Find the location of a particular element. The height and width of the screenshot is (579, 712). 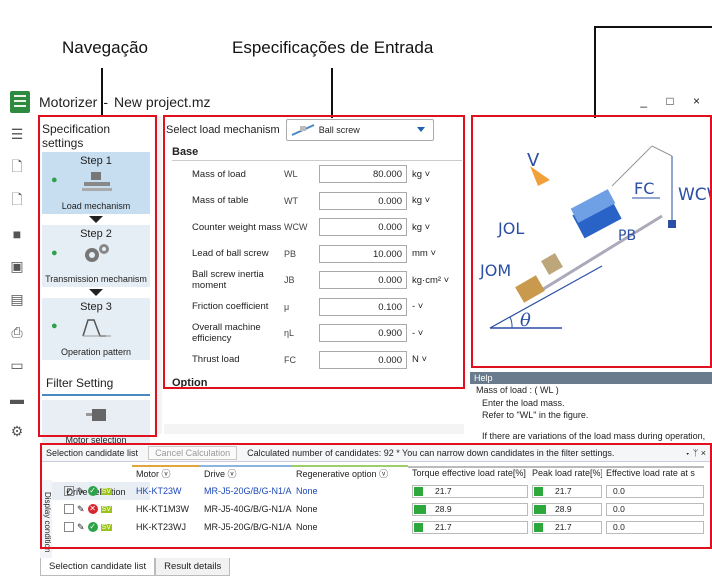

cell-peak: 28.9 is located at coordinates (563, 508).